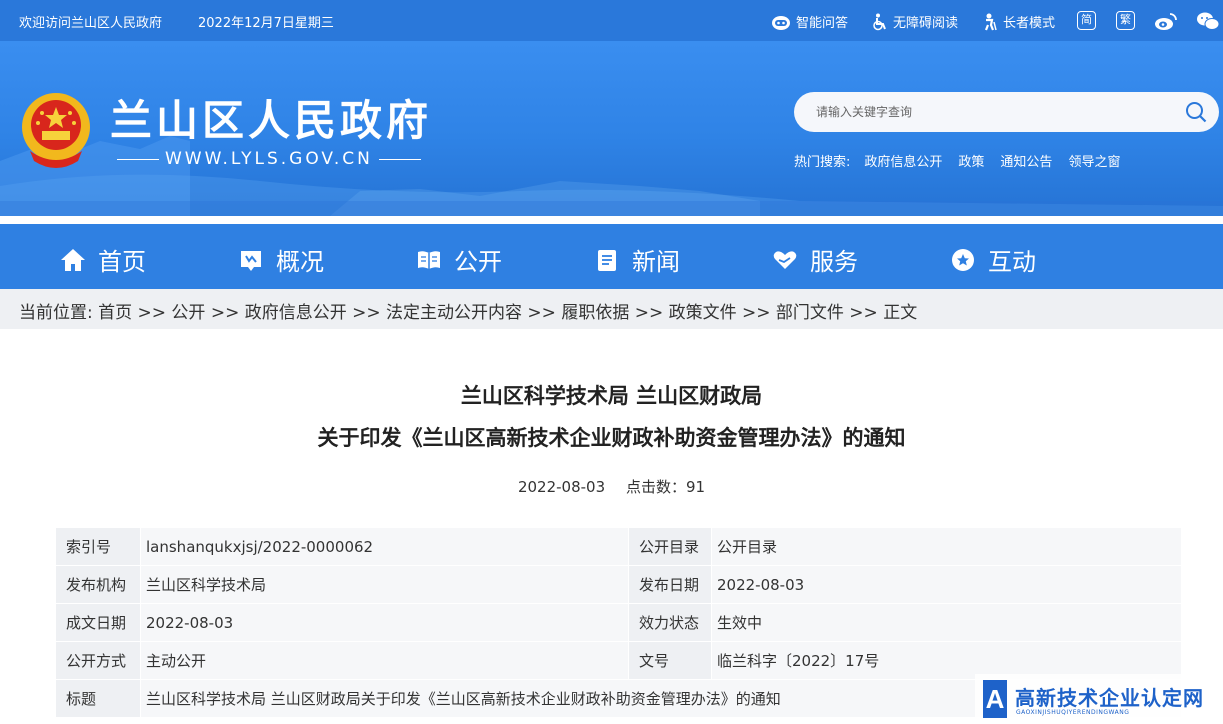  I want to click on elder-mode-label: 长者模式, so click(1029, 23).